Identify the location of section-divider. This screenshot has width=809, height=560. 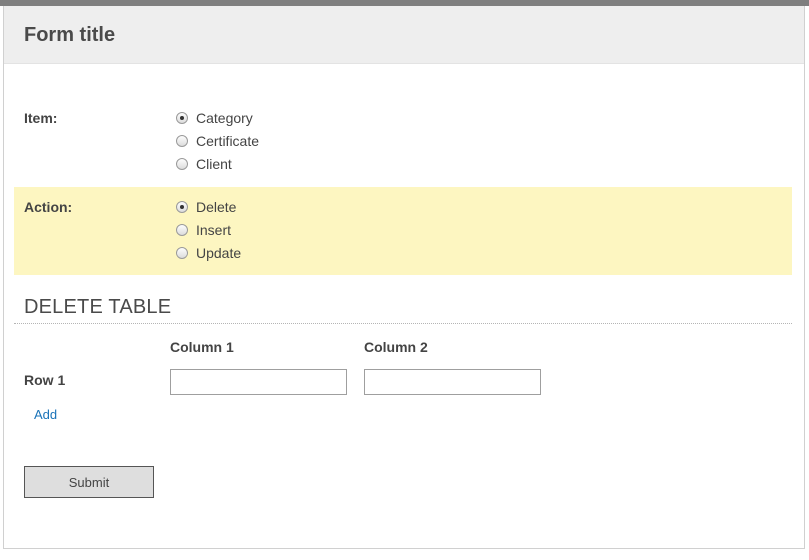
(403, 323).